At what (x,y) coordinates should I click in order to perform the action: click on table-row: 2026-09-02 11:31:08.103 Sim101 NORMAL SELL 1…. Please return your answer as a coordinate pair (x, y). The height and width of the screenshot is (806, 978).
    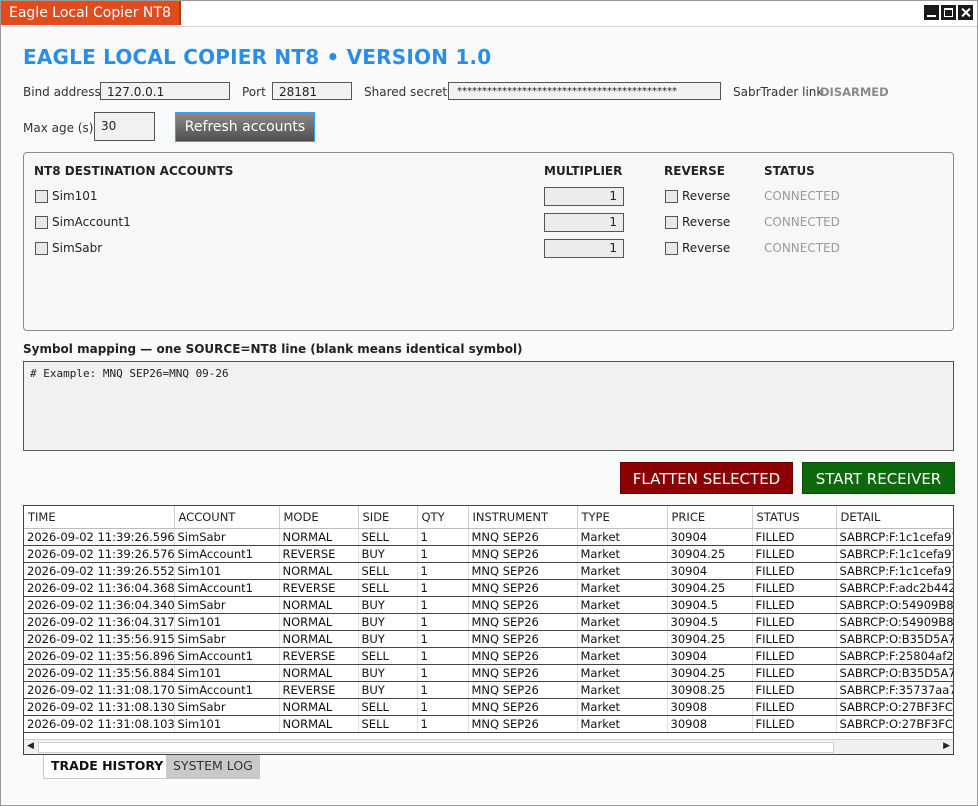
    Looking at the image, I should click on (488, 724).